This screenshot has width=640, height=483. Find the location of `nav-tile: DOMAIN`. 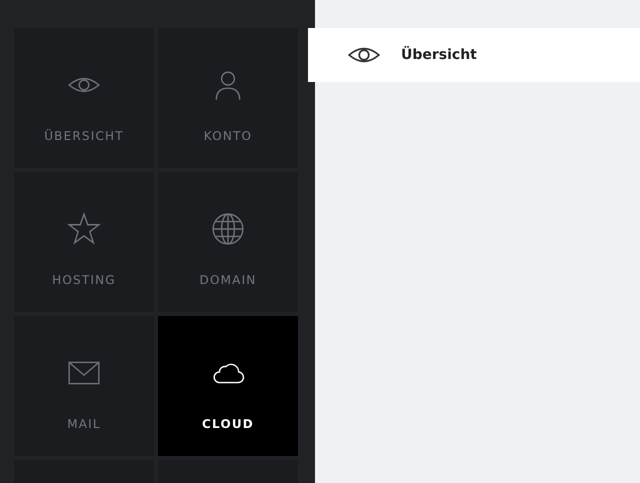

nav-tile: DOMAIN is located at coordinates (228, 242).